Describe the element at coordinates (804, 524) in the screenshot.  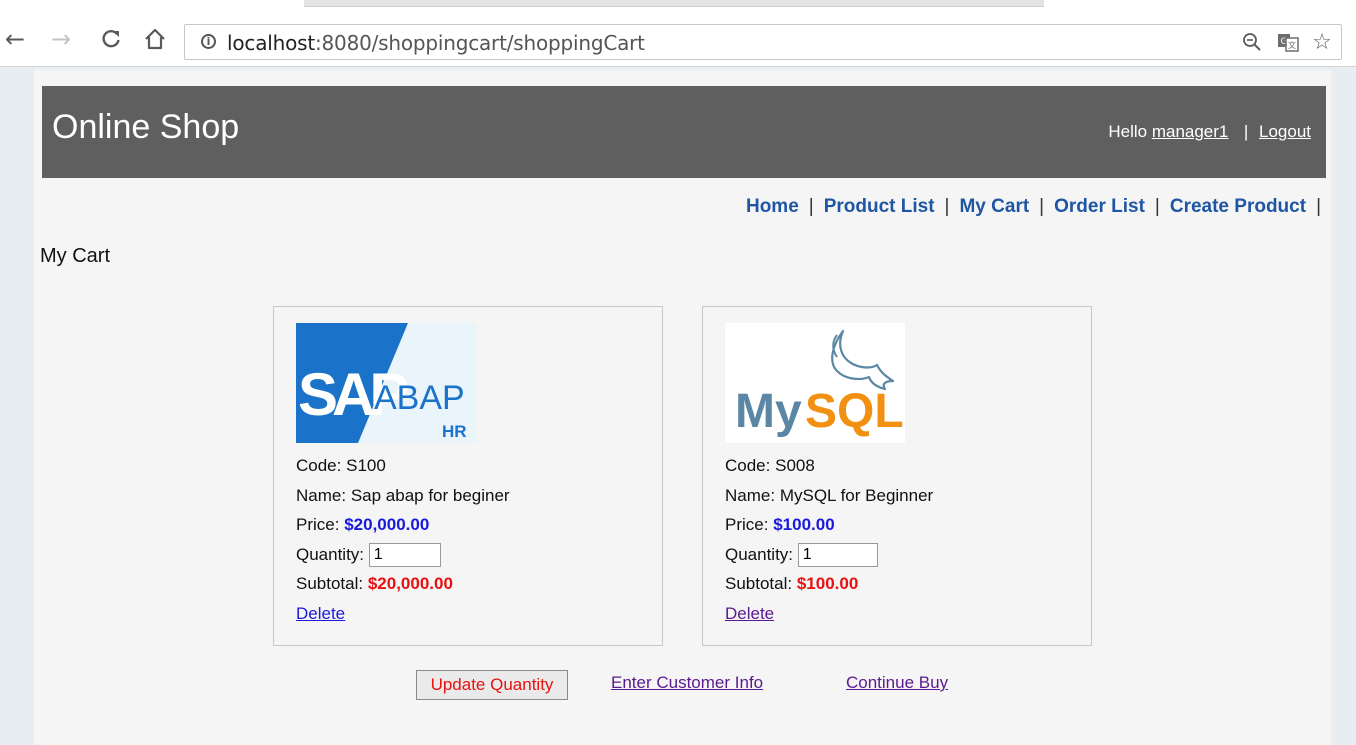
I see `product-price: $100.00` at that location.